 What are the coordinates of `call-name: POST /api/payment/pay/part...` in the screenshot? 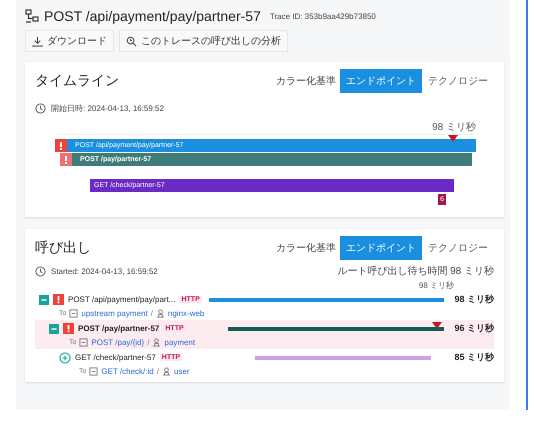 It's located at (122, 299).